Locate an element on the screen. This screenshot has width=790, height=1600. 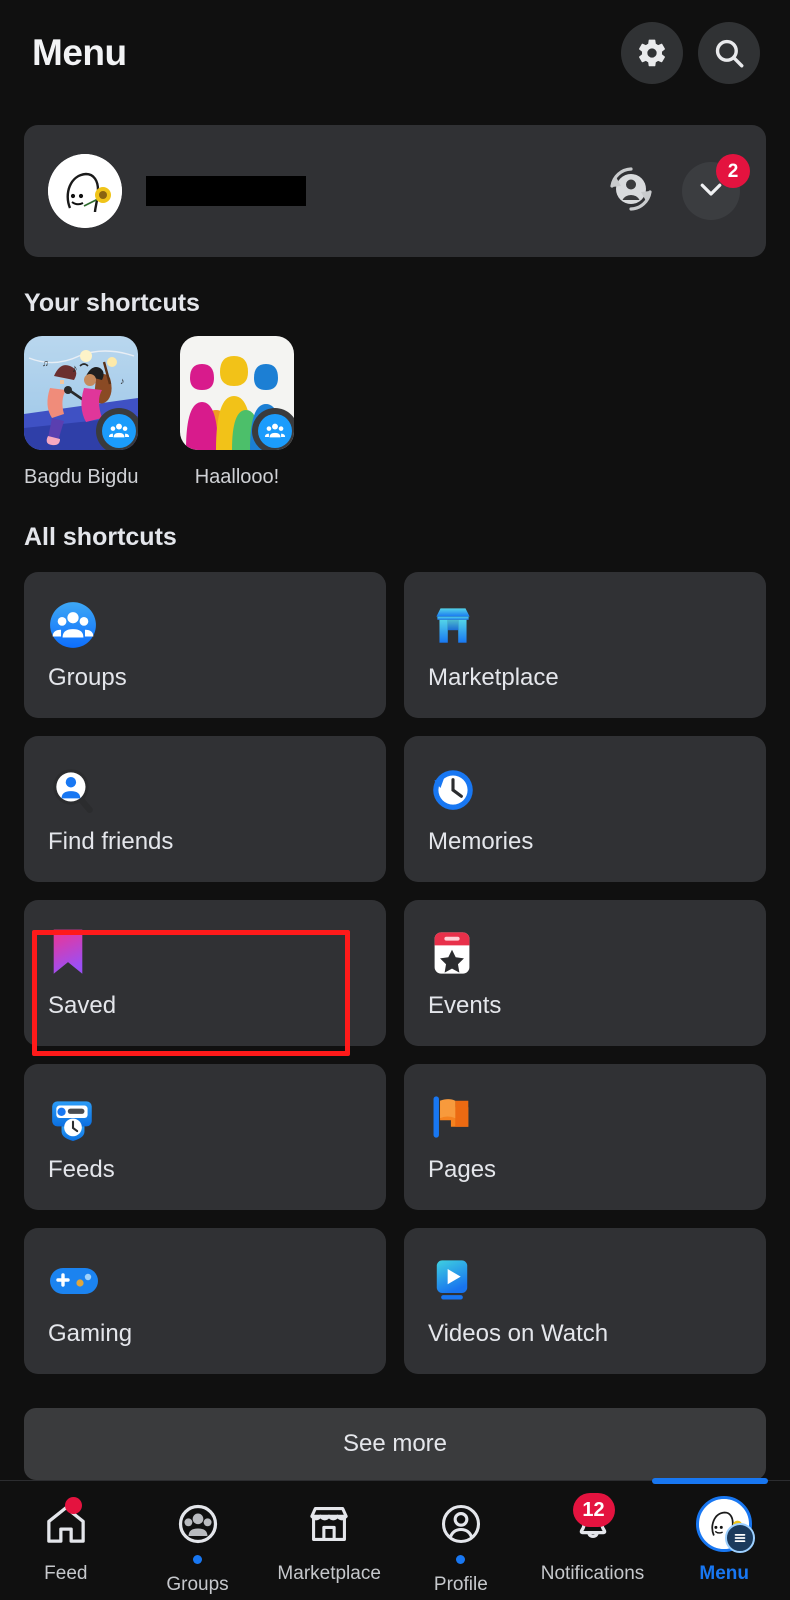
tile-label: Memories is located at coordinates (481, 841).